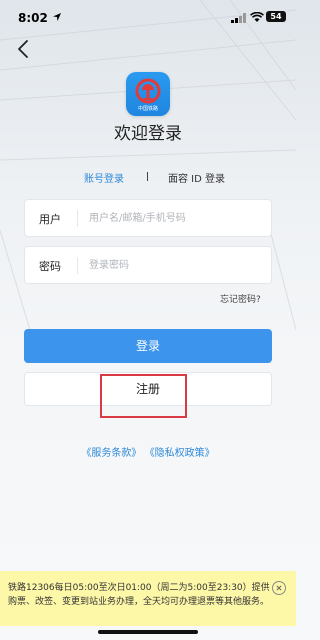 This screenshot has height=640, width=320. What do you see at coordinates (148, 134) in the screenshot?
I see `page-title: 欢迎登录` at bounding box center [148, 134].